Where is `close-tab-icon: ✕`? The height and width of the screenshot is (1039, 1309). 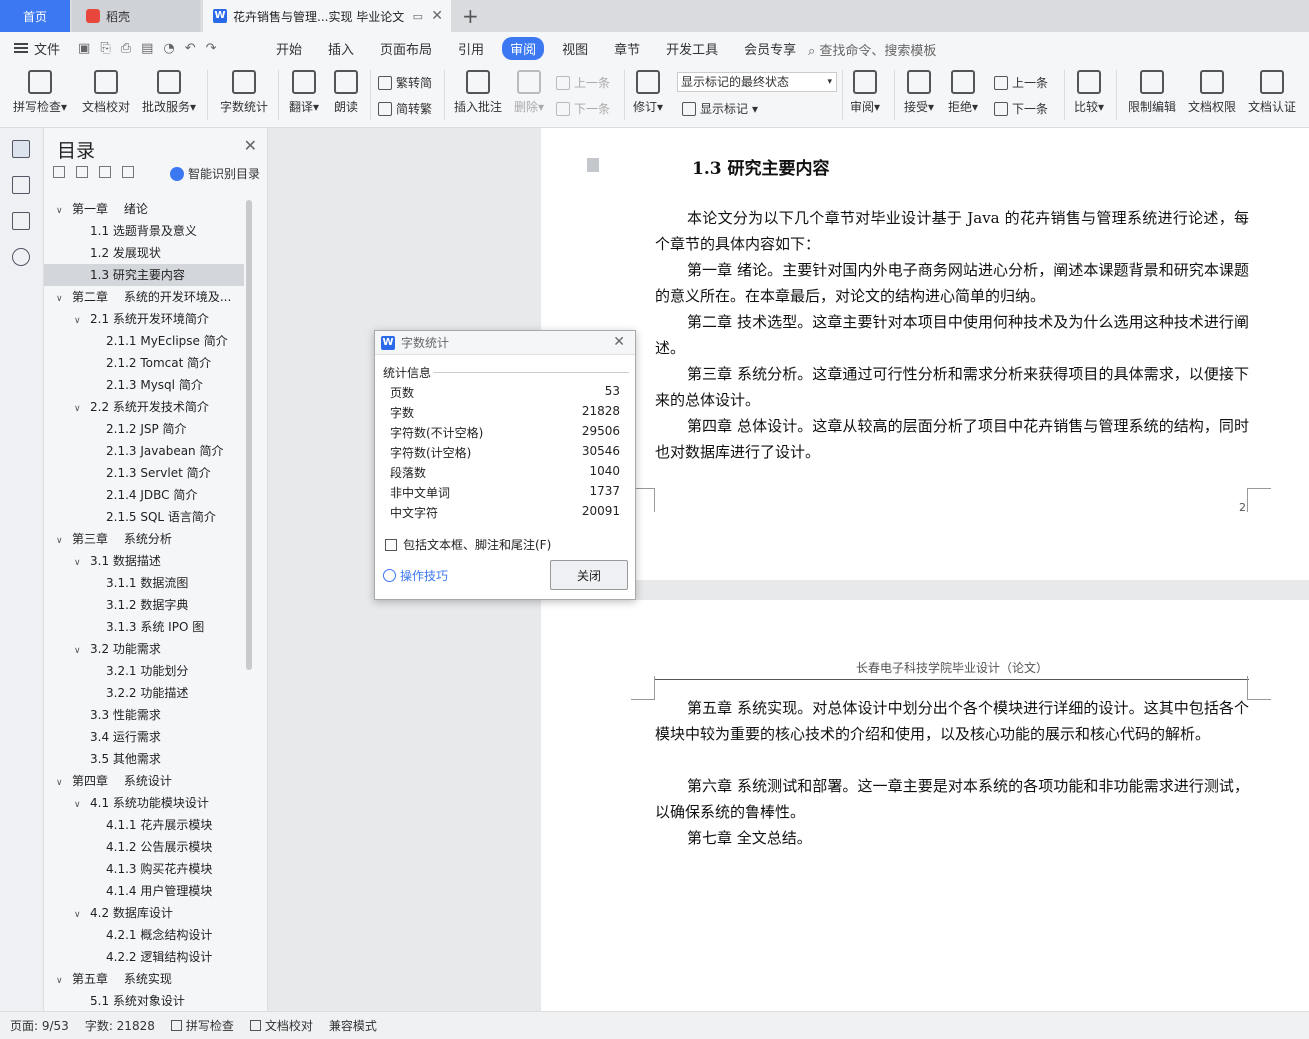
close-tab-icon: ✕ is located at coordinates (437, 16).